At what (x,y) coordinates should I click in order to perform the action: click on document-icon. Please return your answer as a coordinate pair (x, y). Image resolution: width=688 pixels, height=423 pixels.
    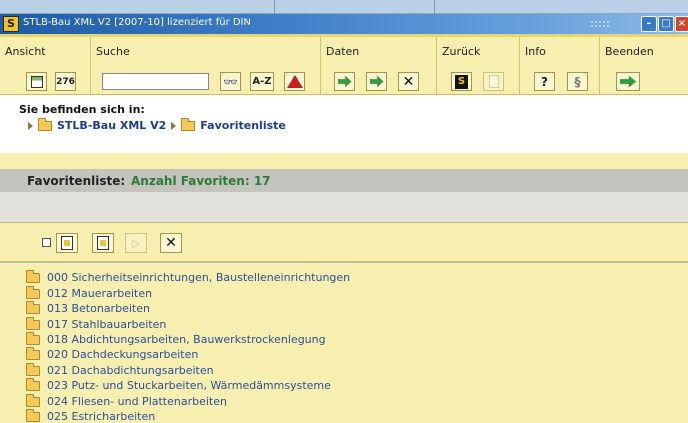
    Looking at the image, I should click on (493, 81).